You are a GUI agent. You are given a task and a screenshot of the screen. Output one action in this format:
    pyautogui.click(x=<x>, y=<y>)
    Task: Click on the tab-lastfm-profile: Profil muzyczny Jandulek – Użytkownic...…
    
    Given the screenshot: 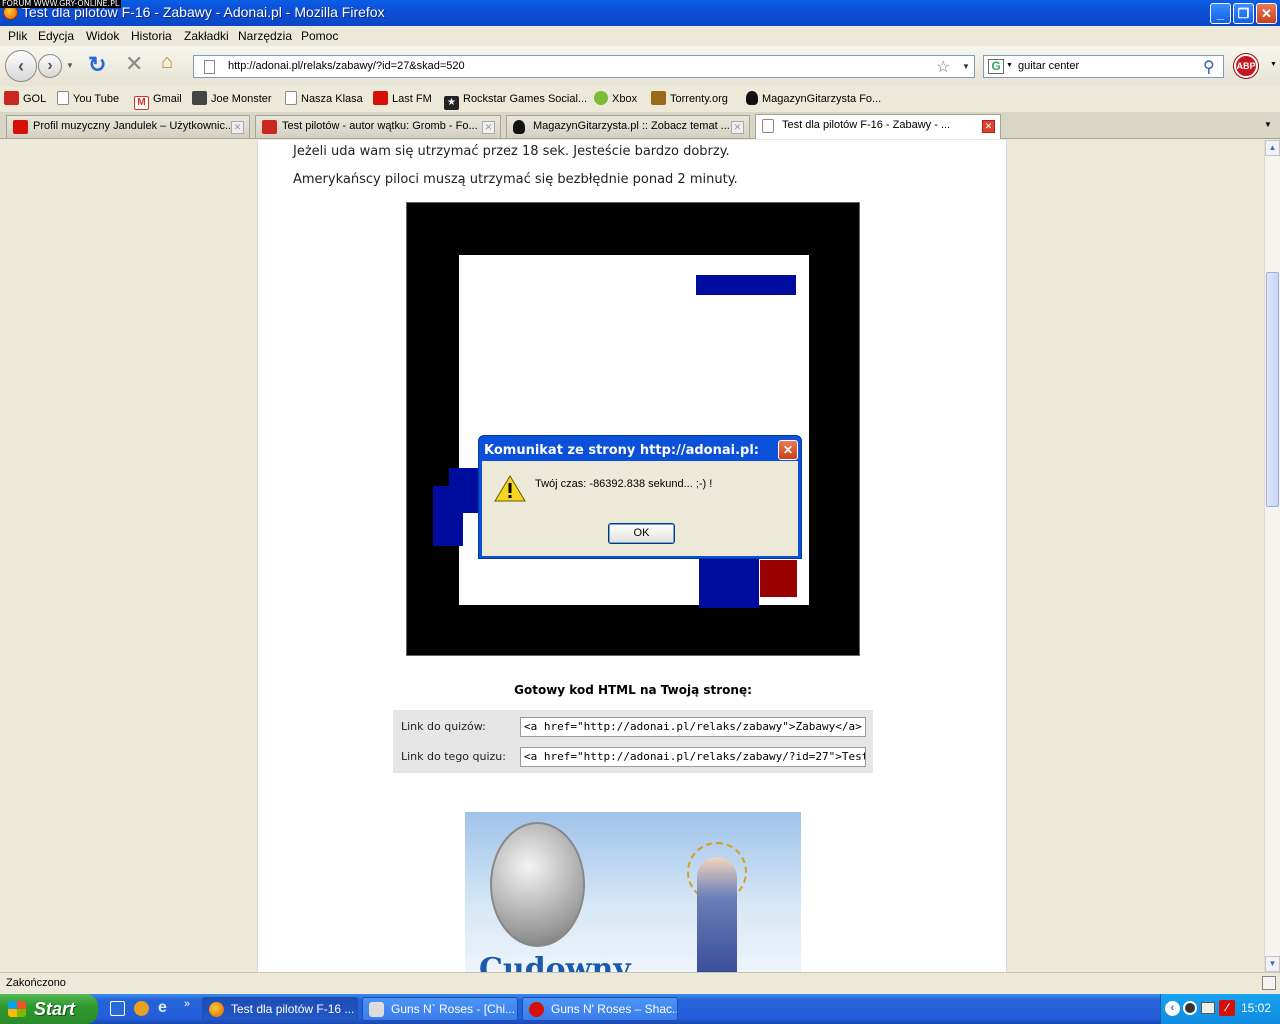 What is the action you would take?
    pyautogui.click(x=128, y=126)
    